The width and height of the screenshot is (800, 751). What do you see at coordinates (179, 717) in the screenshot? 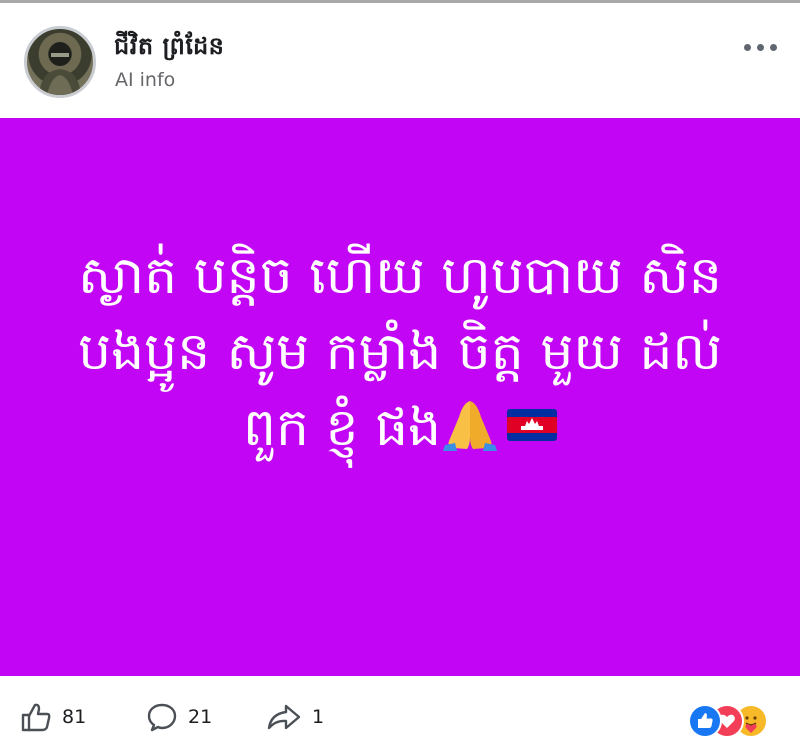
I see `comment-button: 21` at bounding box center [179, 717].